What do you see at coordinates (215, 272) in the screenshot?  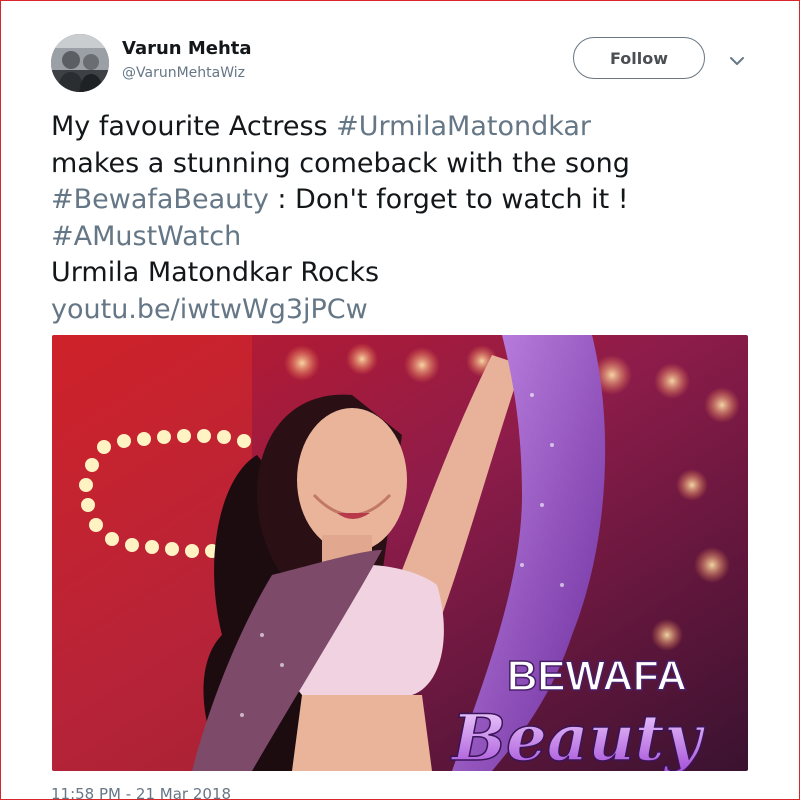 I see `tweet-line-5: Urmila Matondkar Rocks` at bounding box center [215, 272].